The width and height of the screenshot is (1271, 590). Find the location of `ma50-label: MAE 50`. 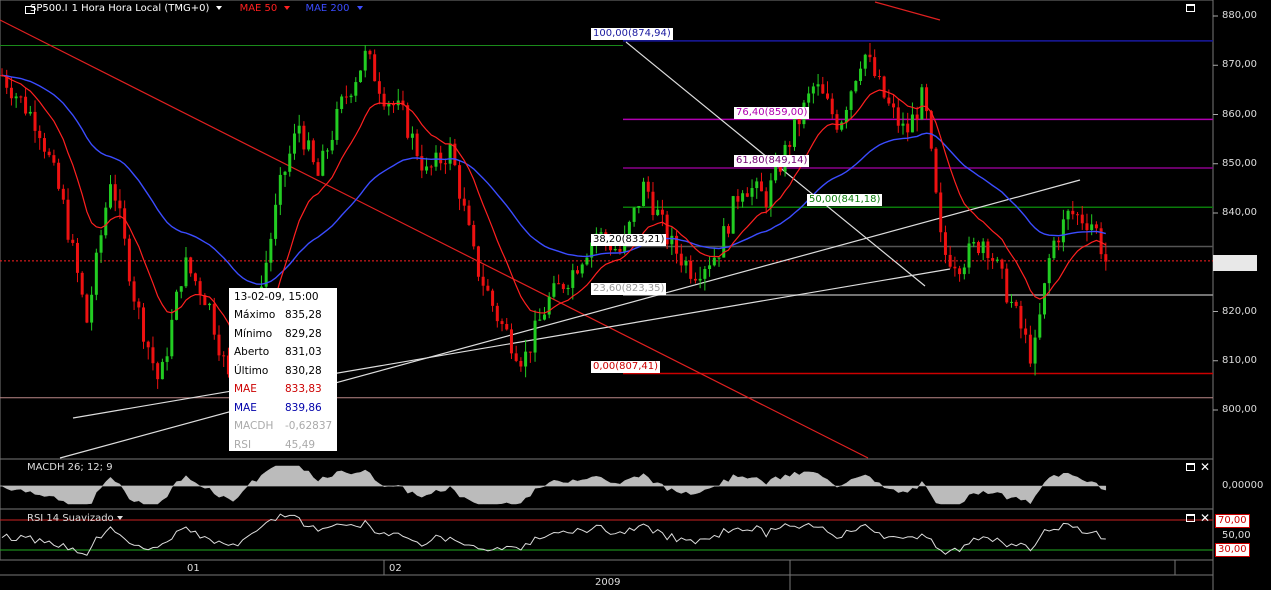

ma50-label: MAE 50 is located at coordinates (259, 8).